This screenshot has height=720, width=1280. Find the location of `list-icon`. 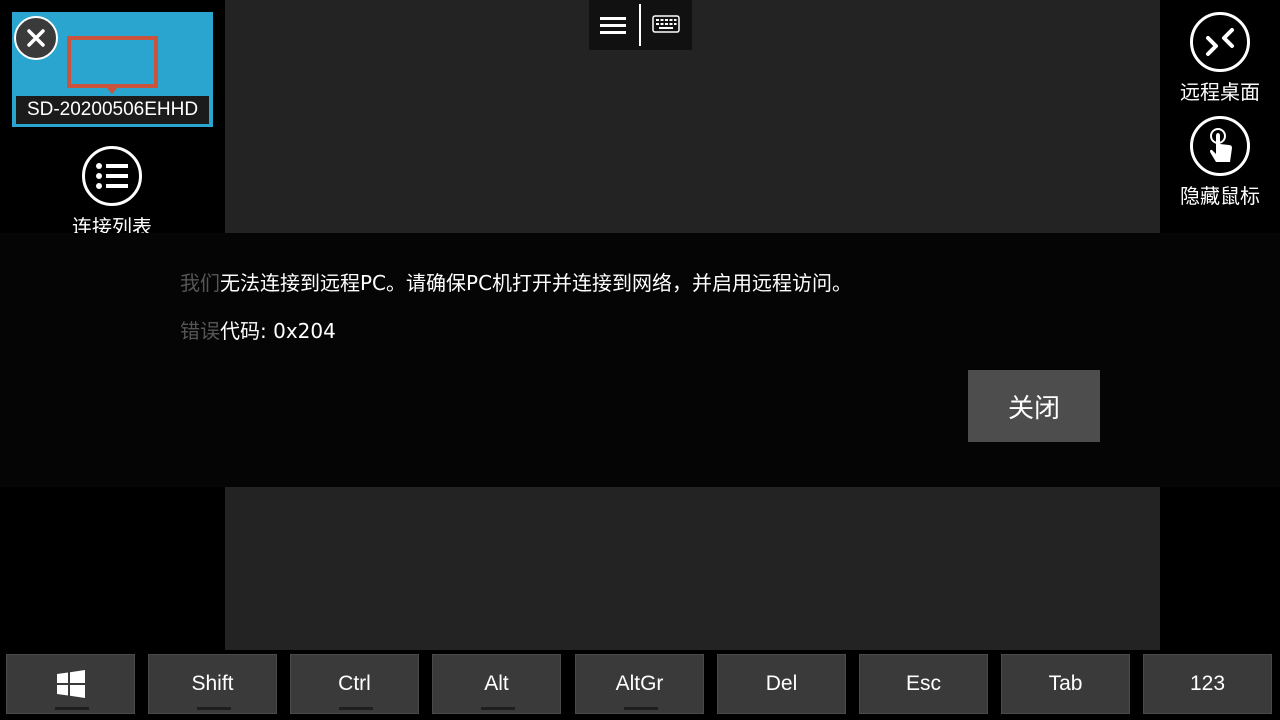

list-icon is located at coordinates (112, 176).